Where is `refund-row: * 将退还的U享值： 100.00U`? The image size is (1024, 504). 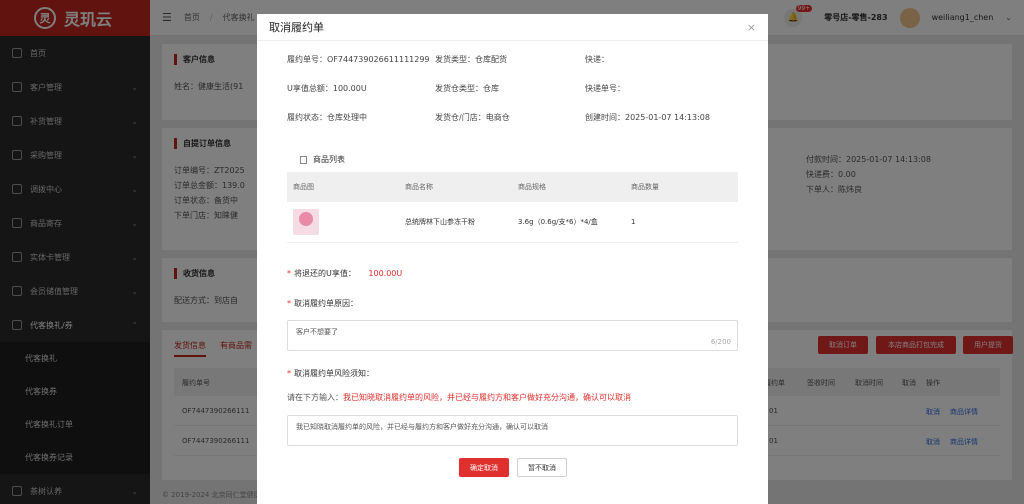
refund-row: * 将退还的U享值： 100.00U is located at coordinates (344, 273).